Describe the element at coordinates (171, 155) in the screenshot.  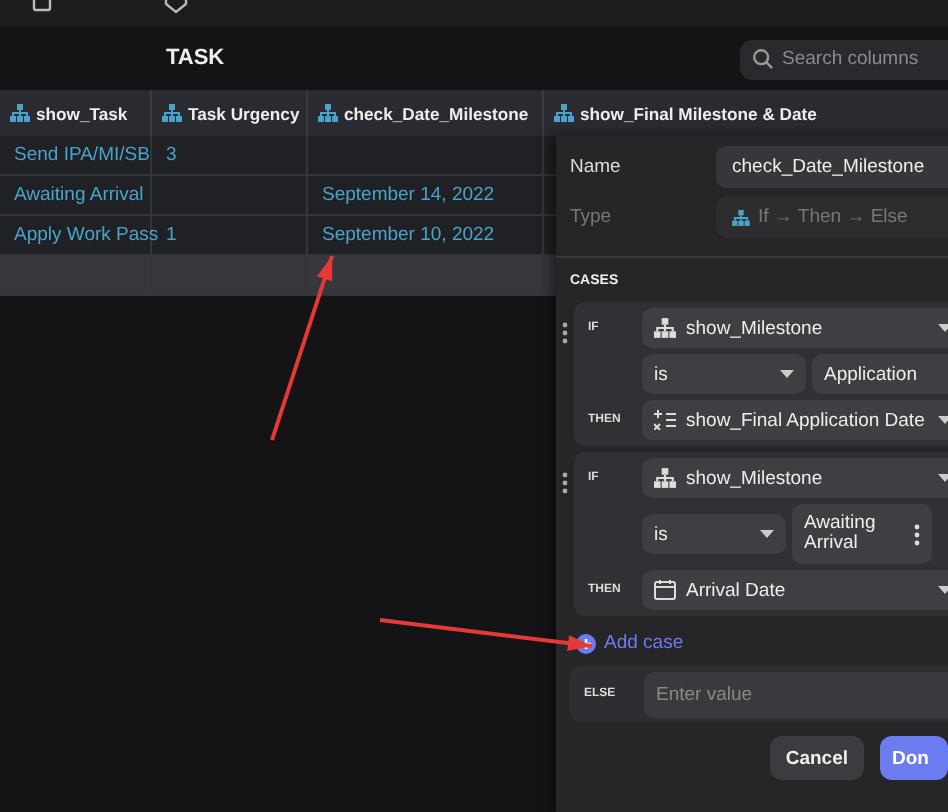
I see `table-cell: 3` at that location.